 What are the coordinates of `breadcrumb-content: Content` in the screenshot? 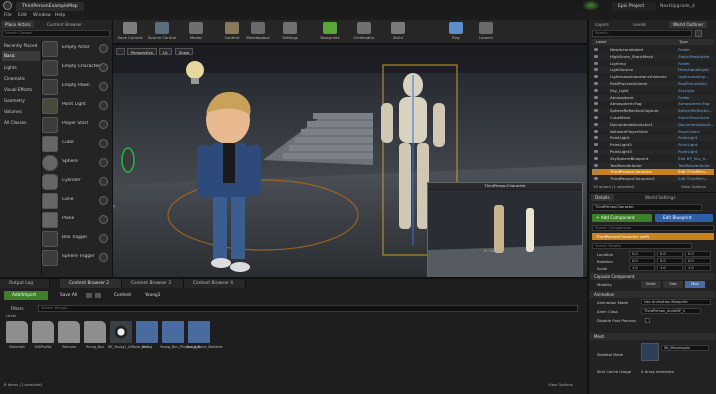 It's located at (122, 295).